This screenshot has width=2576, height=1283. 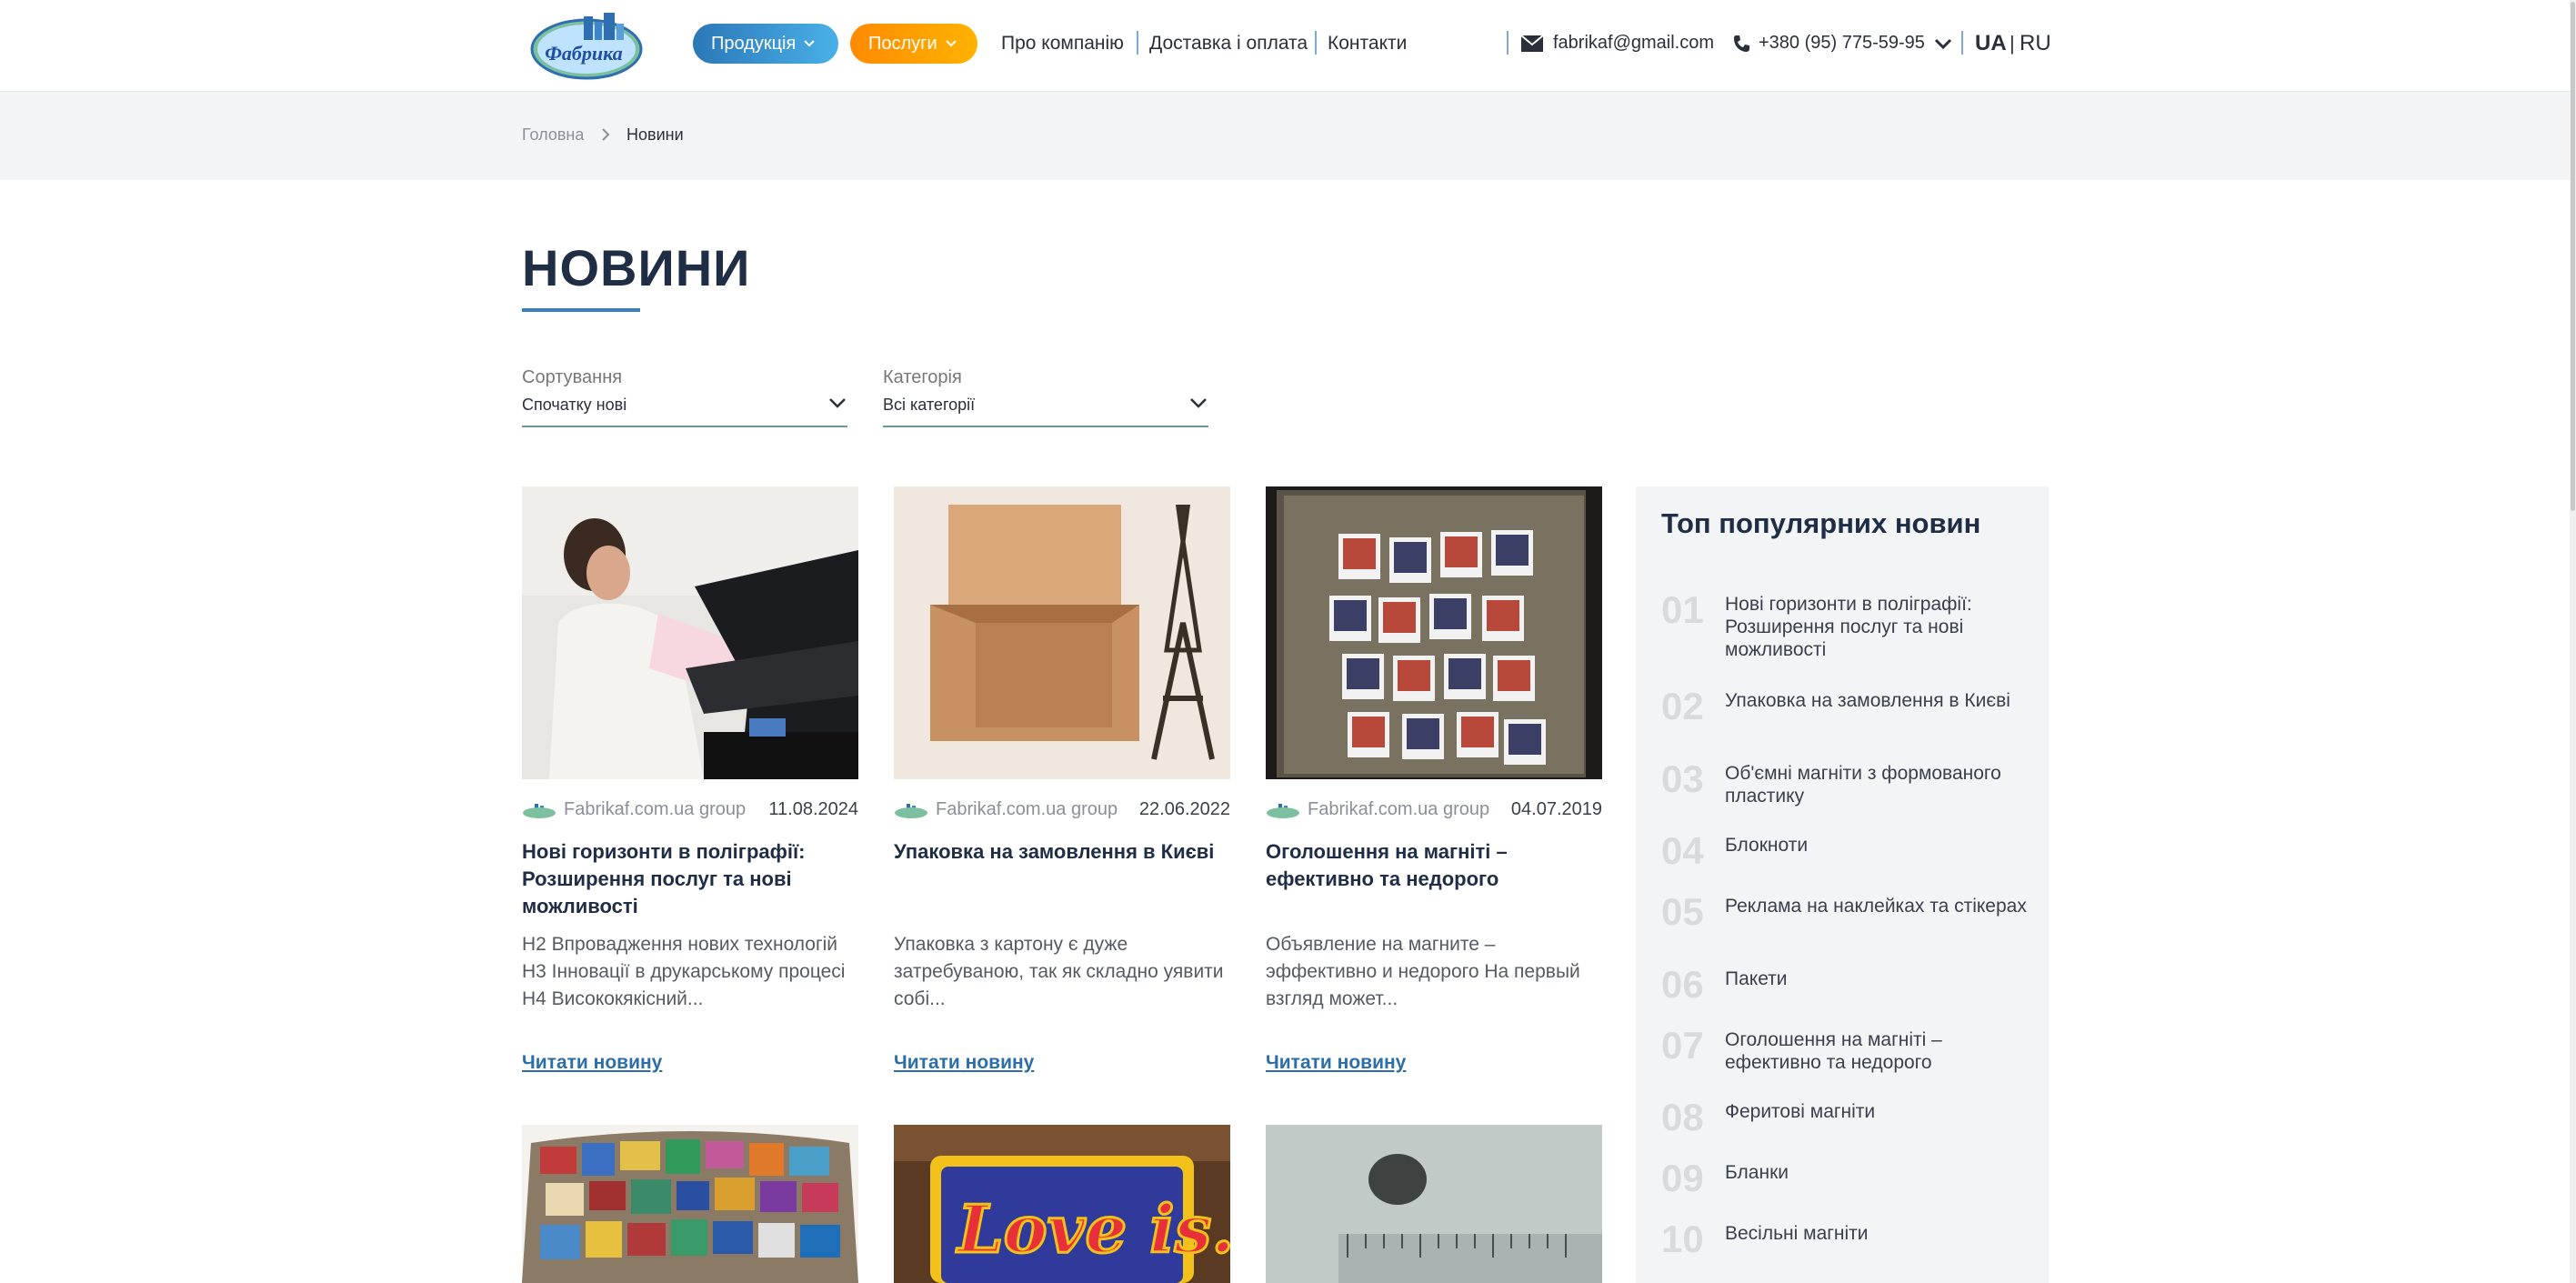 I want to click on popular-item-number: 02, so click(x=1682, y=706).